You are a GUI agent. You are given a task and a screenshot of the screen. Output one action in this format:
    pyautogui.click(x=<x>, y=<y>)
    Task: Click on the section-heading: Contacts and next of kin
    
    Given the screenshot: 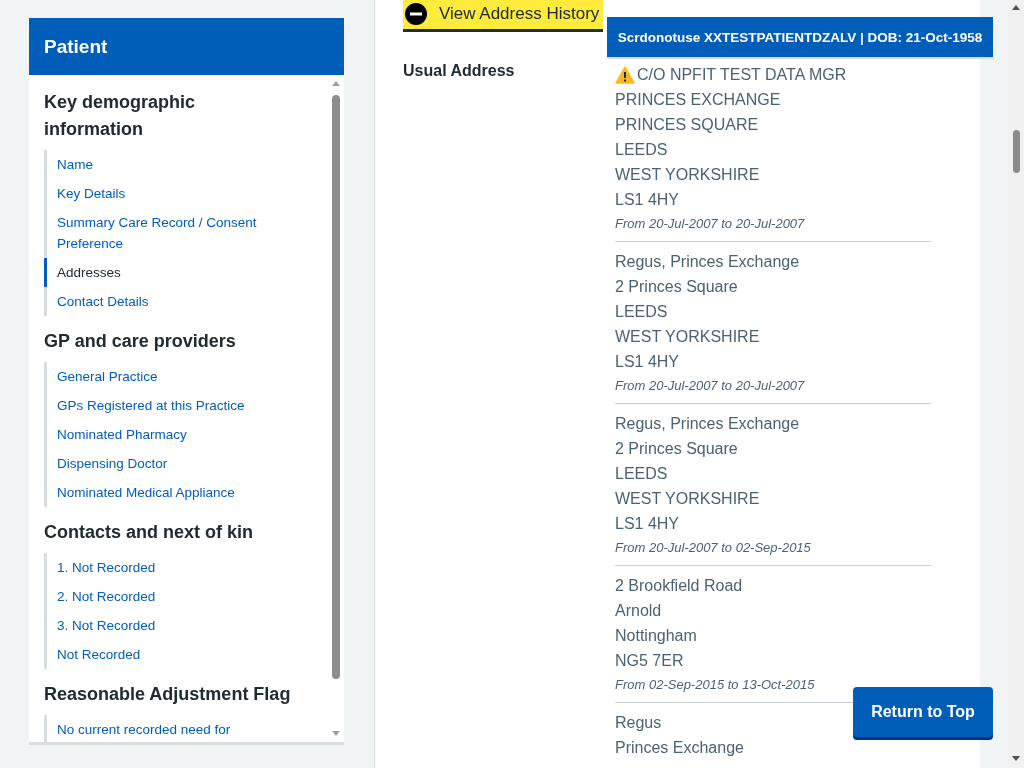 What is the action you would take?
    pyautogui.click(x=149, y=532)
    